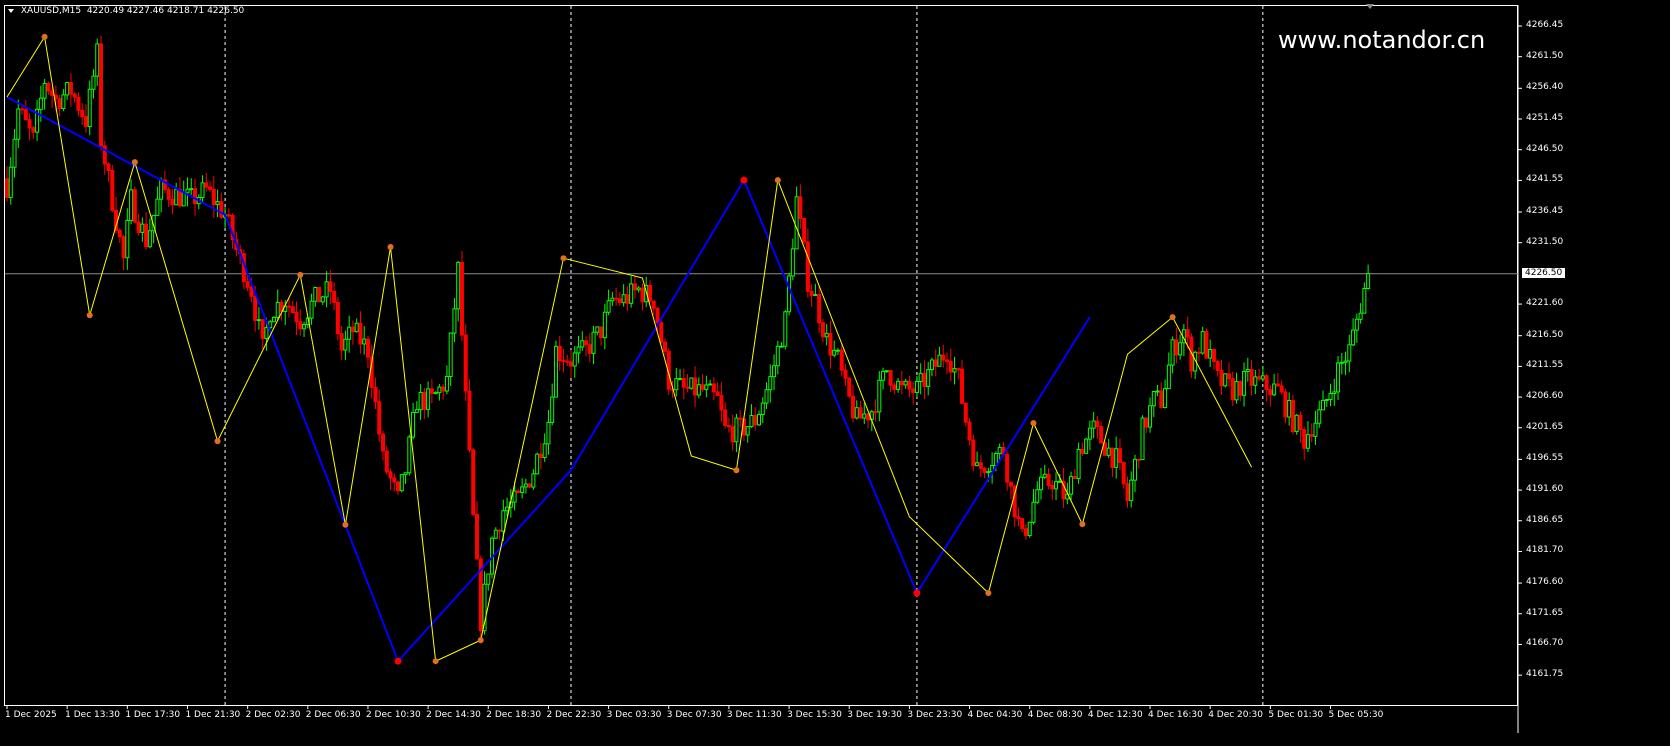 The image size is (1670, 746). I want to click on symbol-label: XAUUSD,M15, so click(51, 11).